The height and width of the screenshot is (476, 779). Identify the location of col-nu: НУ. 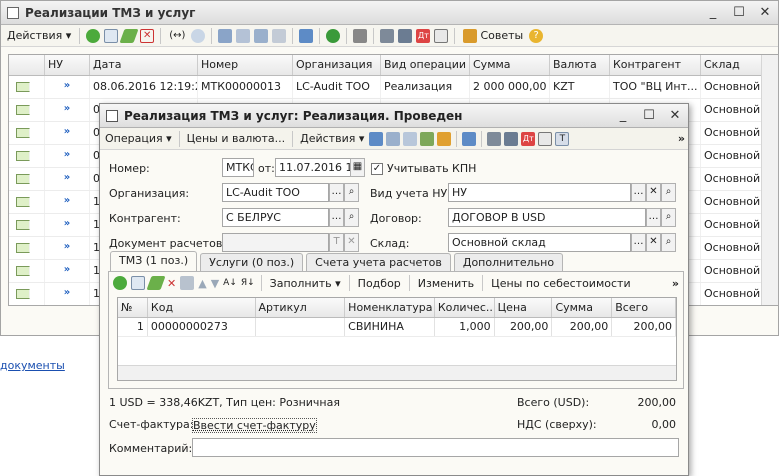
(67, 65).